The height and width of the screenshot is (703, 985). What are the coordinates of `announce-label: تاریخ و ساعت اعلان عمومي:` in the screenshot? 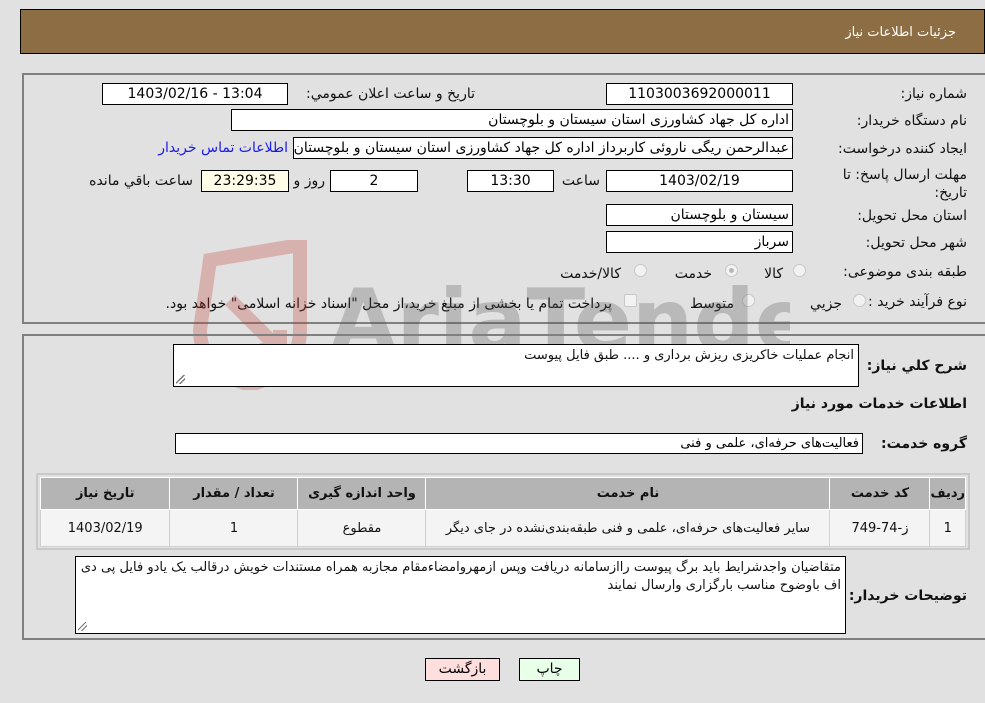 It's located at (390, 94).